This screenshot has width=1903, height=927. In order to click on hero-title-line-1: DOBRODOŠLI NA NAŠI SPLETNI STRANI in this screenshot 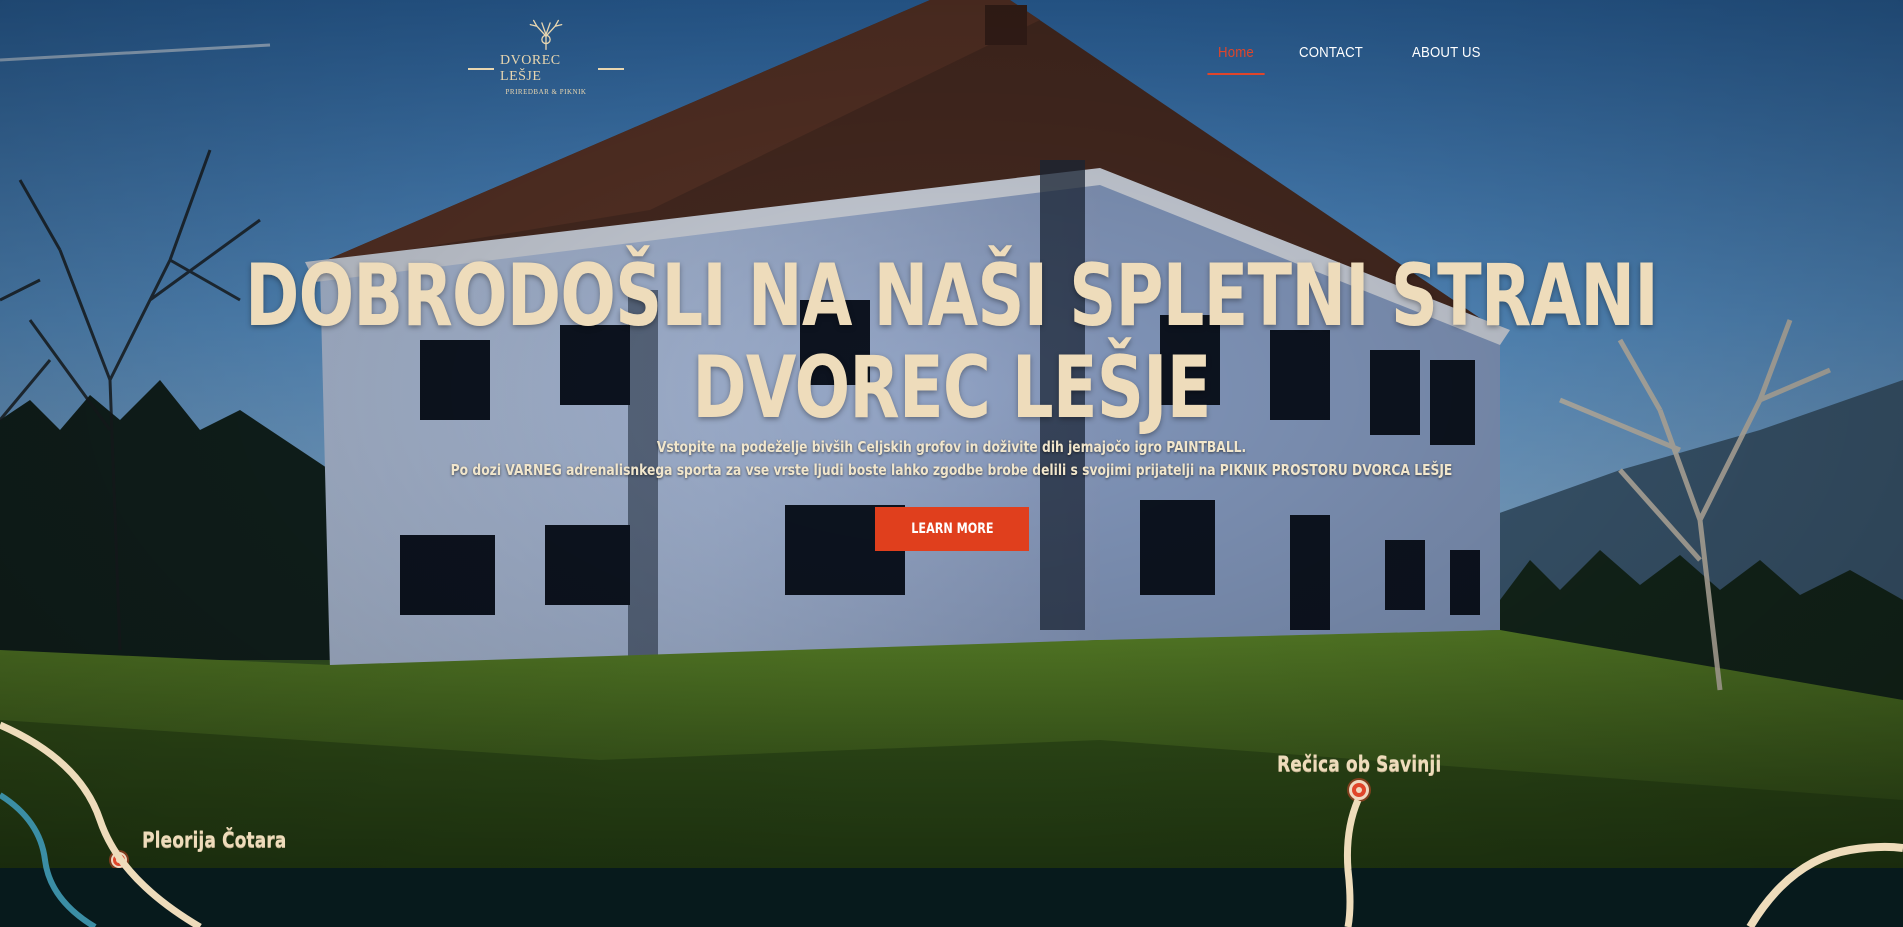, I will do `click(952, 296)`.